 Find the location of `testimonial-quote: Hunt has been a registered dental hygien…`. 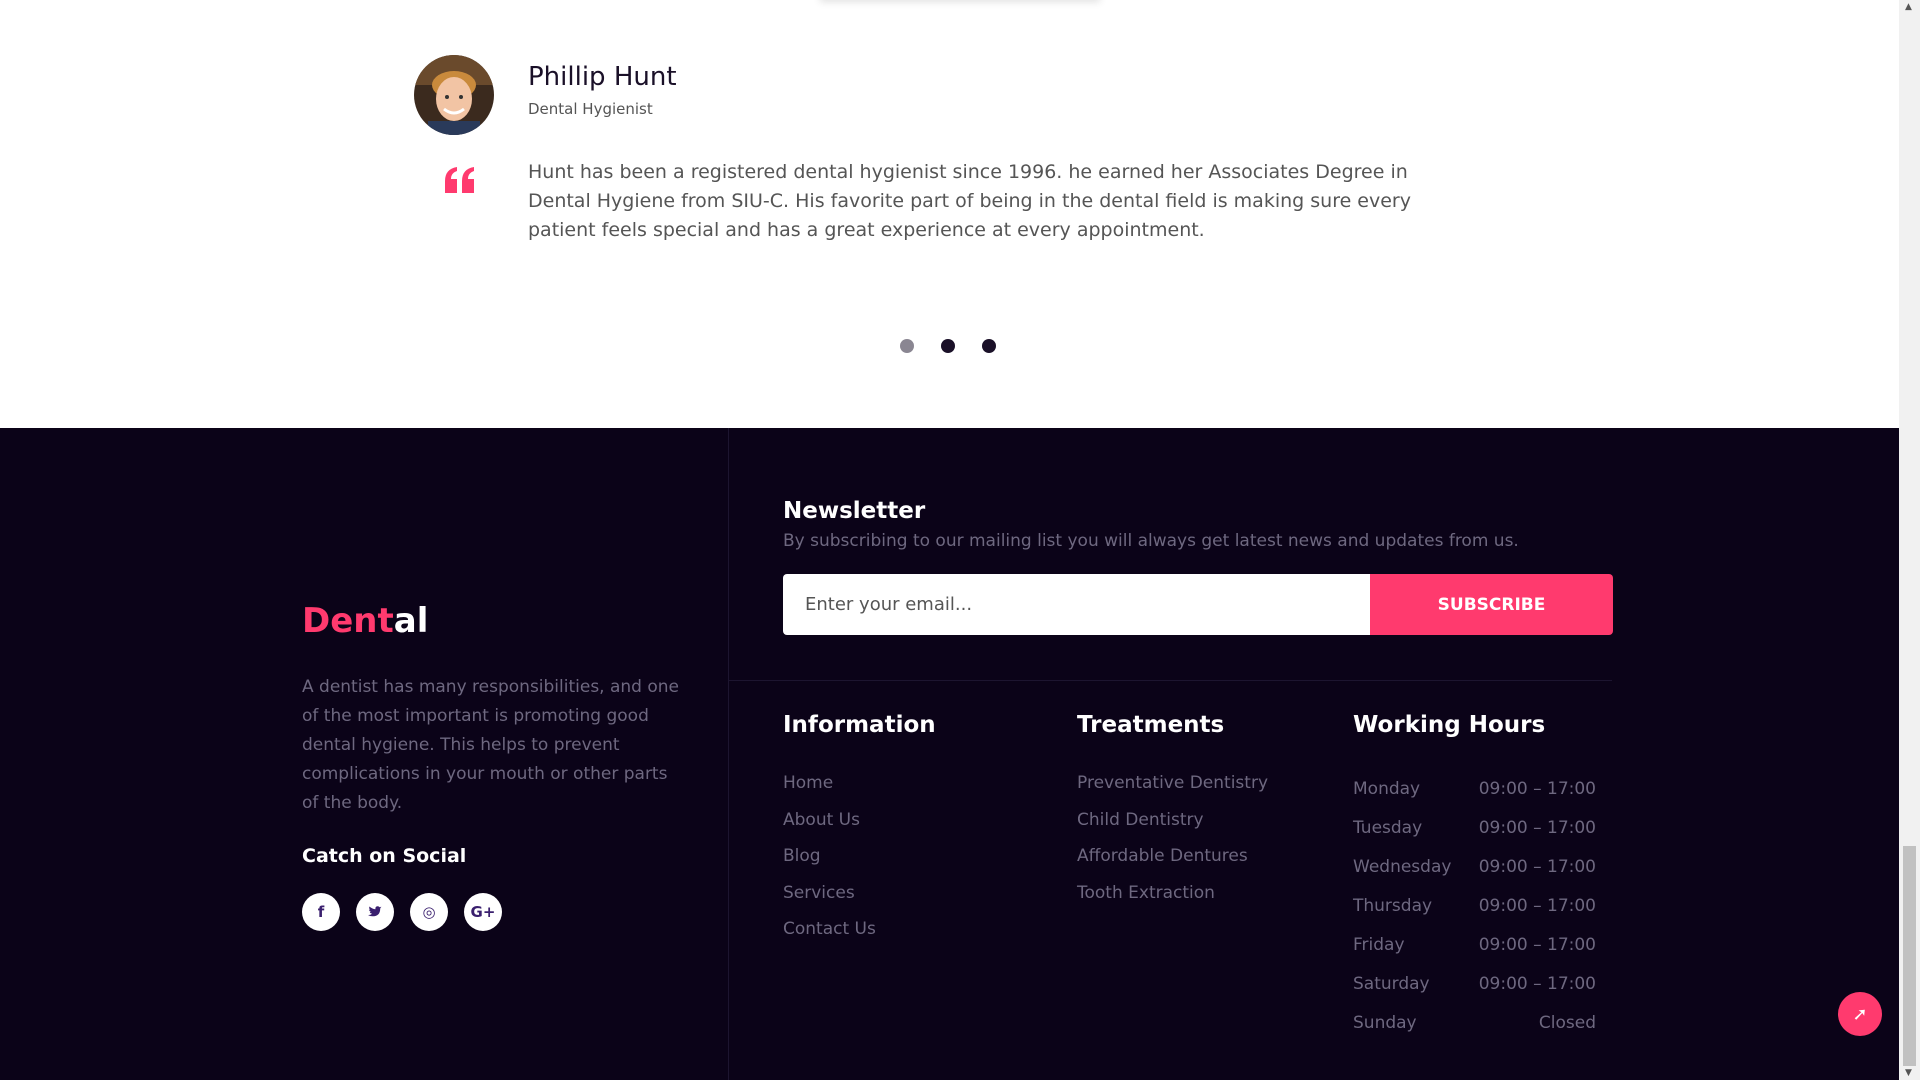

testimonial-quote: Hunt has been a registered dental hygien… is located at coordinates (969, 201).